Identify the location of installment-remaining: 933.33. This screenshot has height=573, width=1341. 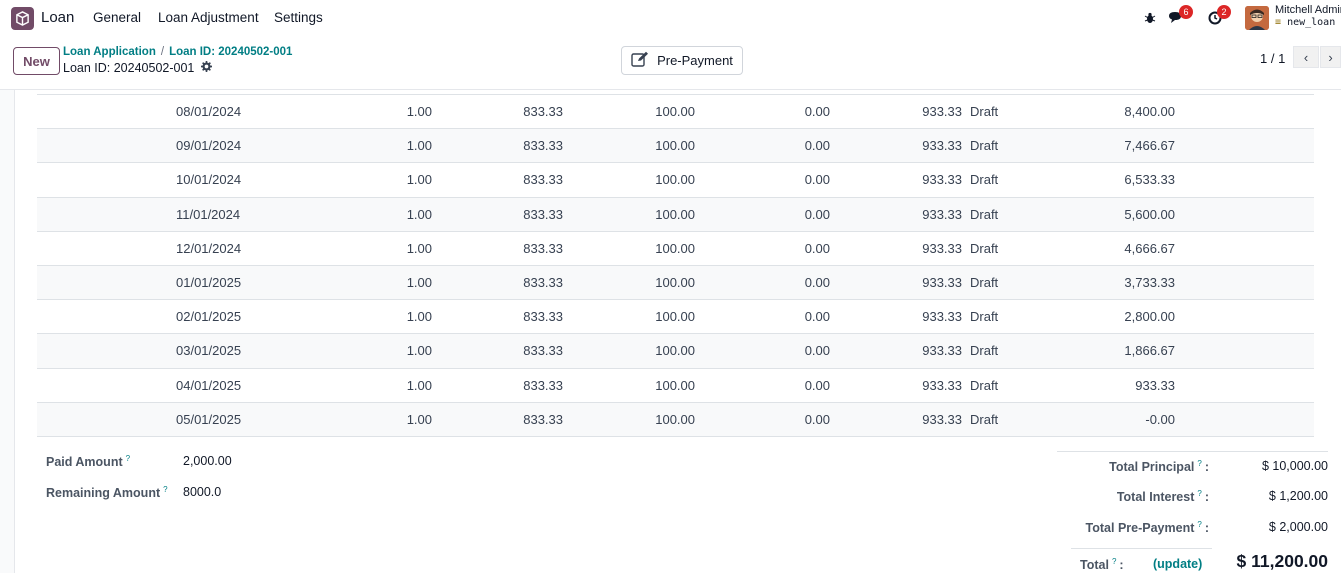
(1155, 385).